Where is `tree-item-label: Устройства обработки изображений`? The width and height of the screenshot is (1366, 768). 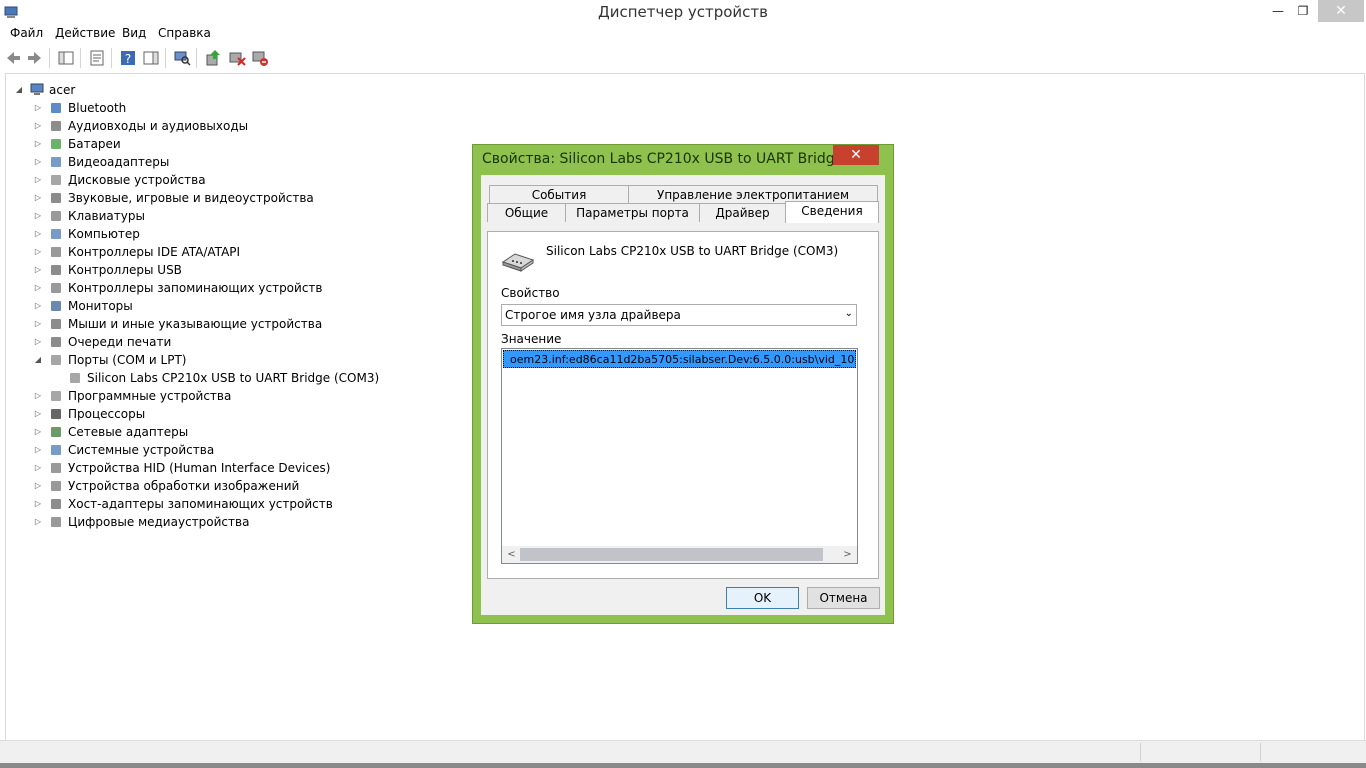
tree-item-label: Устройства обработки изображений is located at coordinates (184, 486).